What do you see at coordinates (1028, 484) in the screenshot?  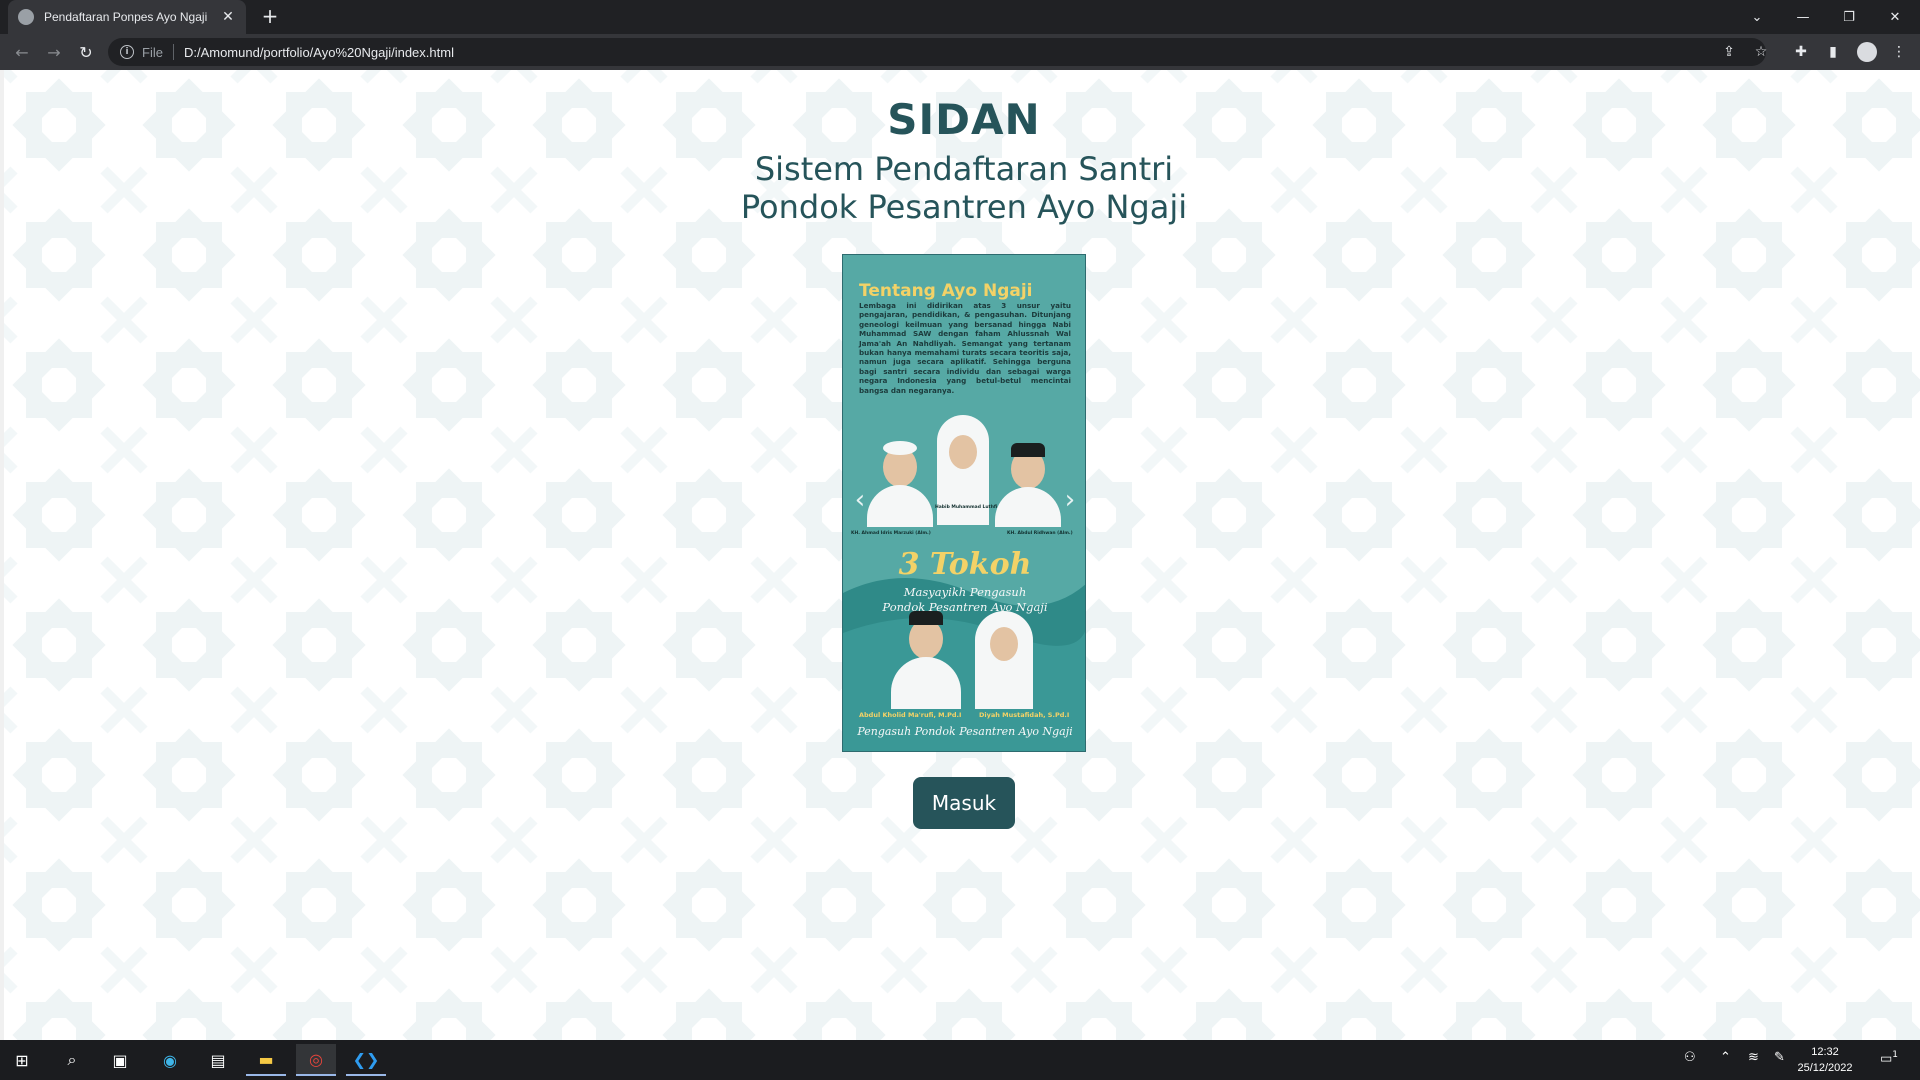 I see `figure-right` at bounding box center [1028, 484].